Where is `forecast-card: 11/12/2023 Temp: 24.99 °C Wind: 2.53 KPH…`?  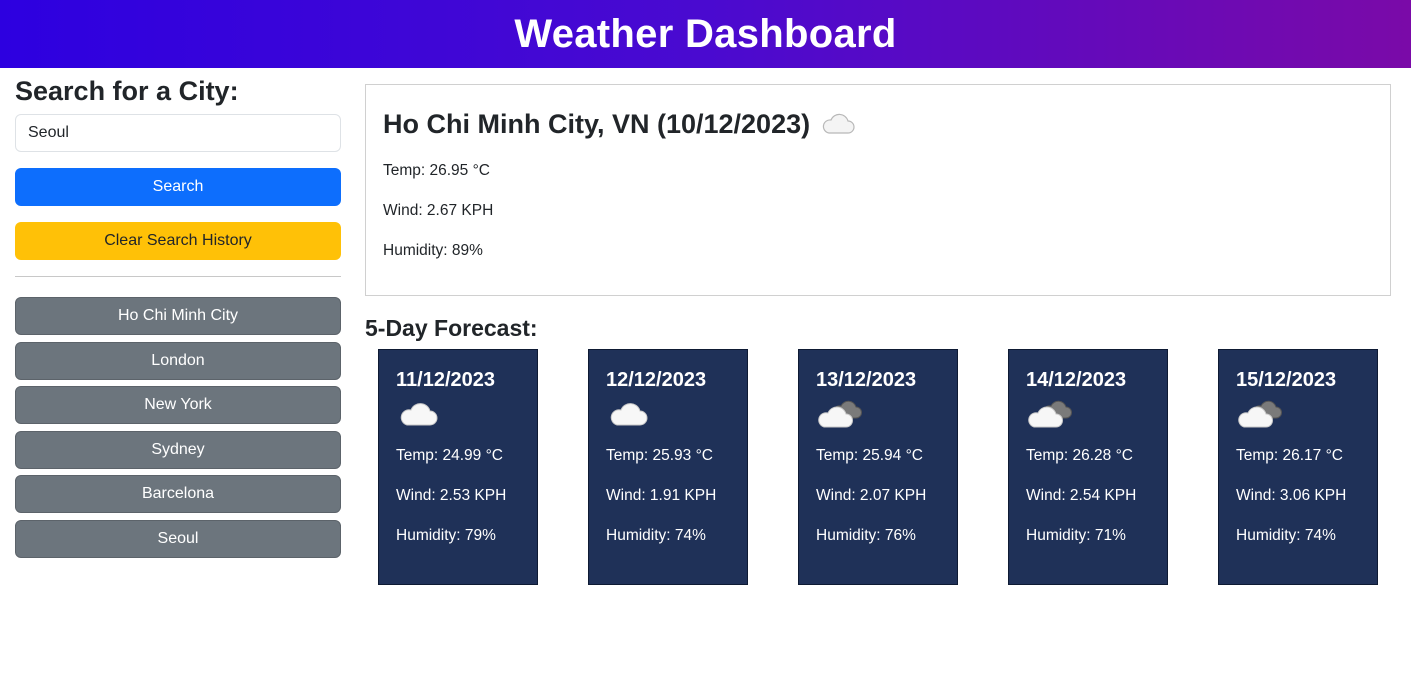 forecast-card: 11/12/2023 Temp: 24.99 °C Wind: 2.53 KPH… is located at coordinates (458, 467).